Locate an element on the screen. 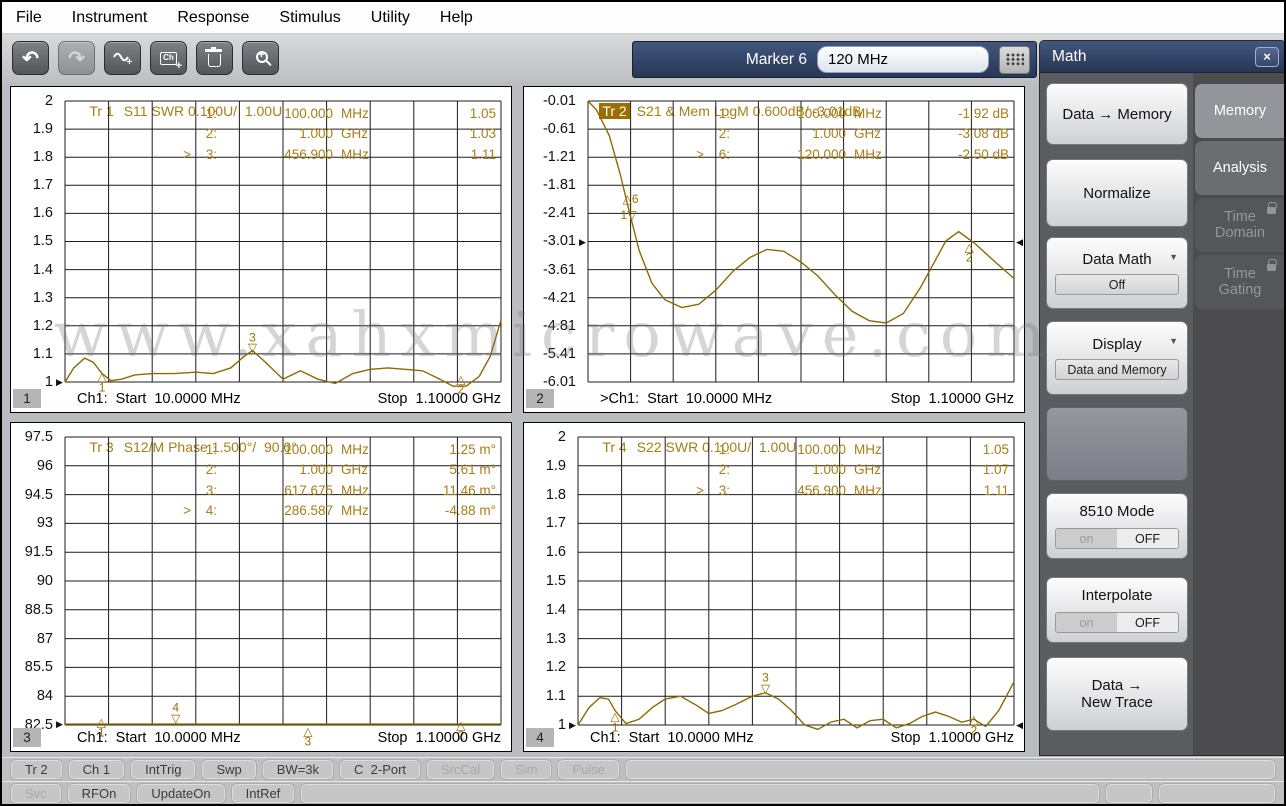  add-trace-button: + is located at coordinates (122, 58).